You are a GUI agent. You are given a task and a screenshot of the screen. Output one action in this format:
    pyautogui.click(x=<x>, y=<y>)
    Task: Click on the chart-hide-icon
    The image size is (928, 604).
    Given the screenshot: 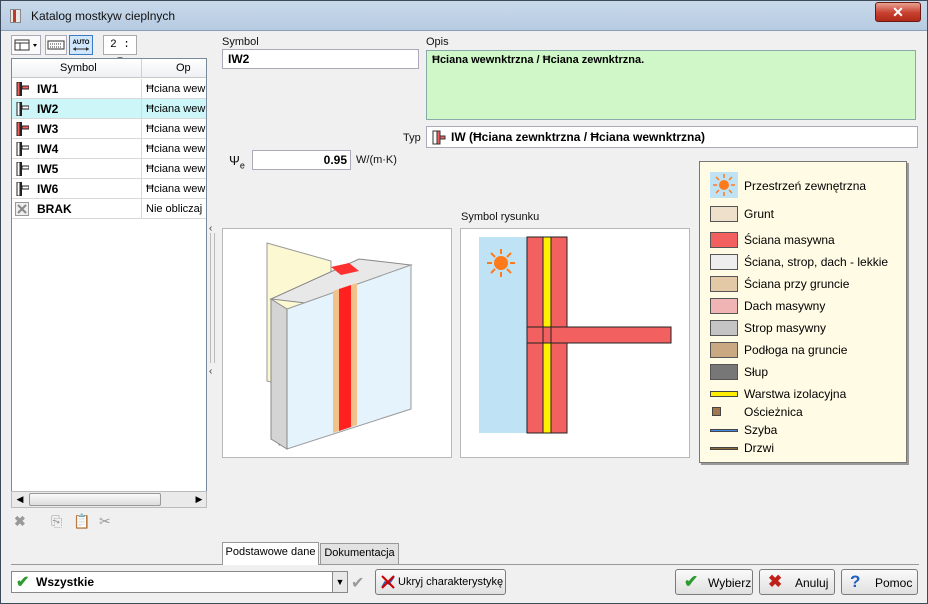 What is the action you would take?
    pyautogui.click(x=388, y=582)
    